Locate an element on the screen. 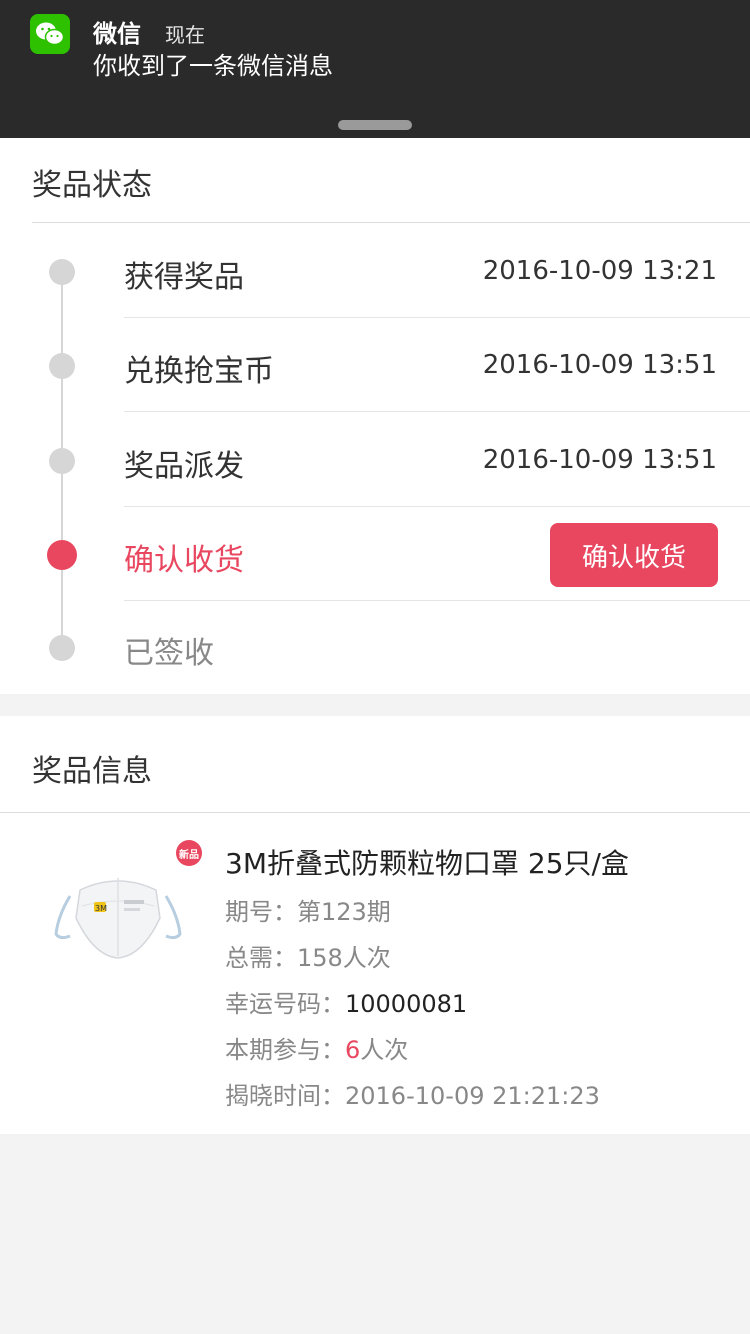  joined-label: 本期参与： is located at coordinates (285, 1050).